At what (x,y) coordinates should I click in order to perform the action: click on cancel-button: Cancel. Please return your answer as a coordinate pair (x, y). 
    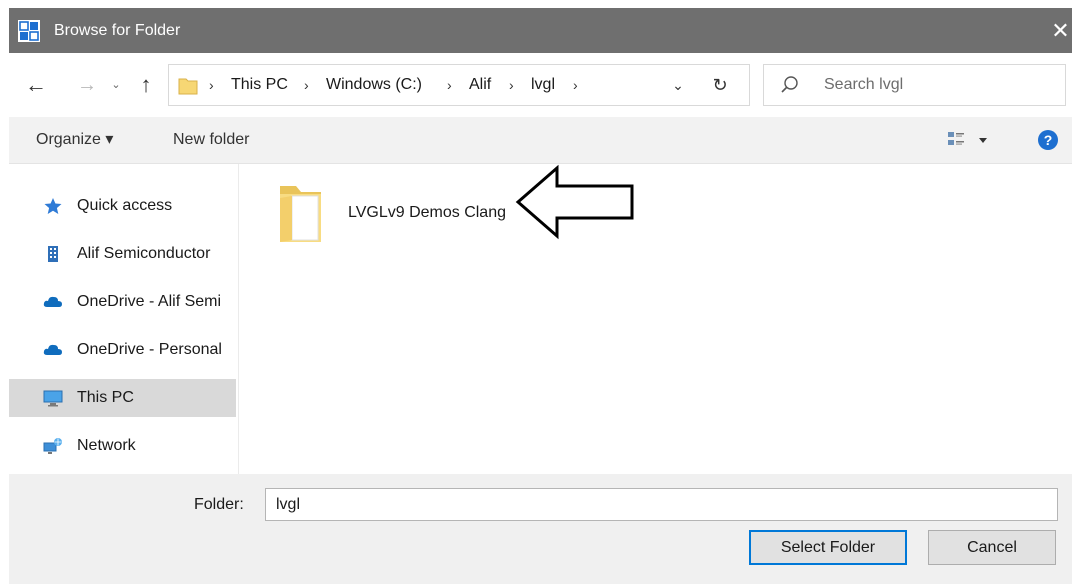
    Looking at the image, I should click on (992, 547).